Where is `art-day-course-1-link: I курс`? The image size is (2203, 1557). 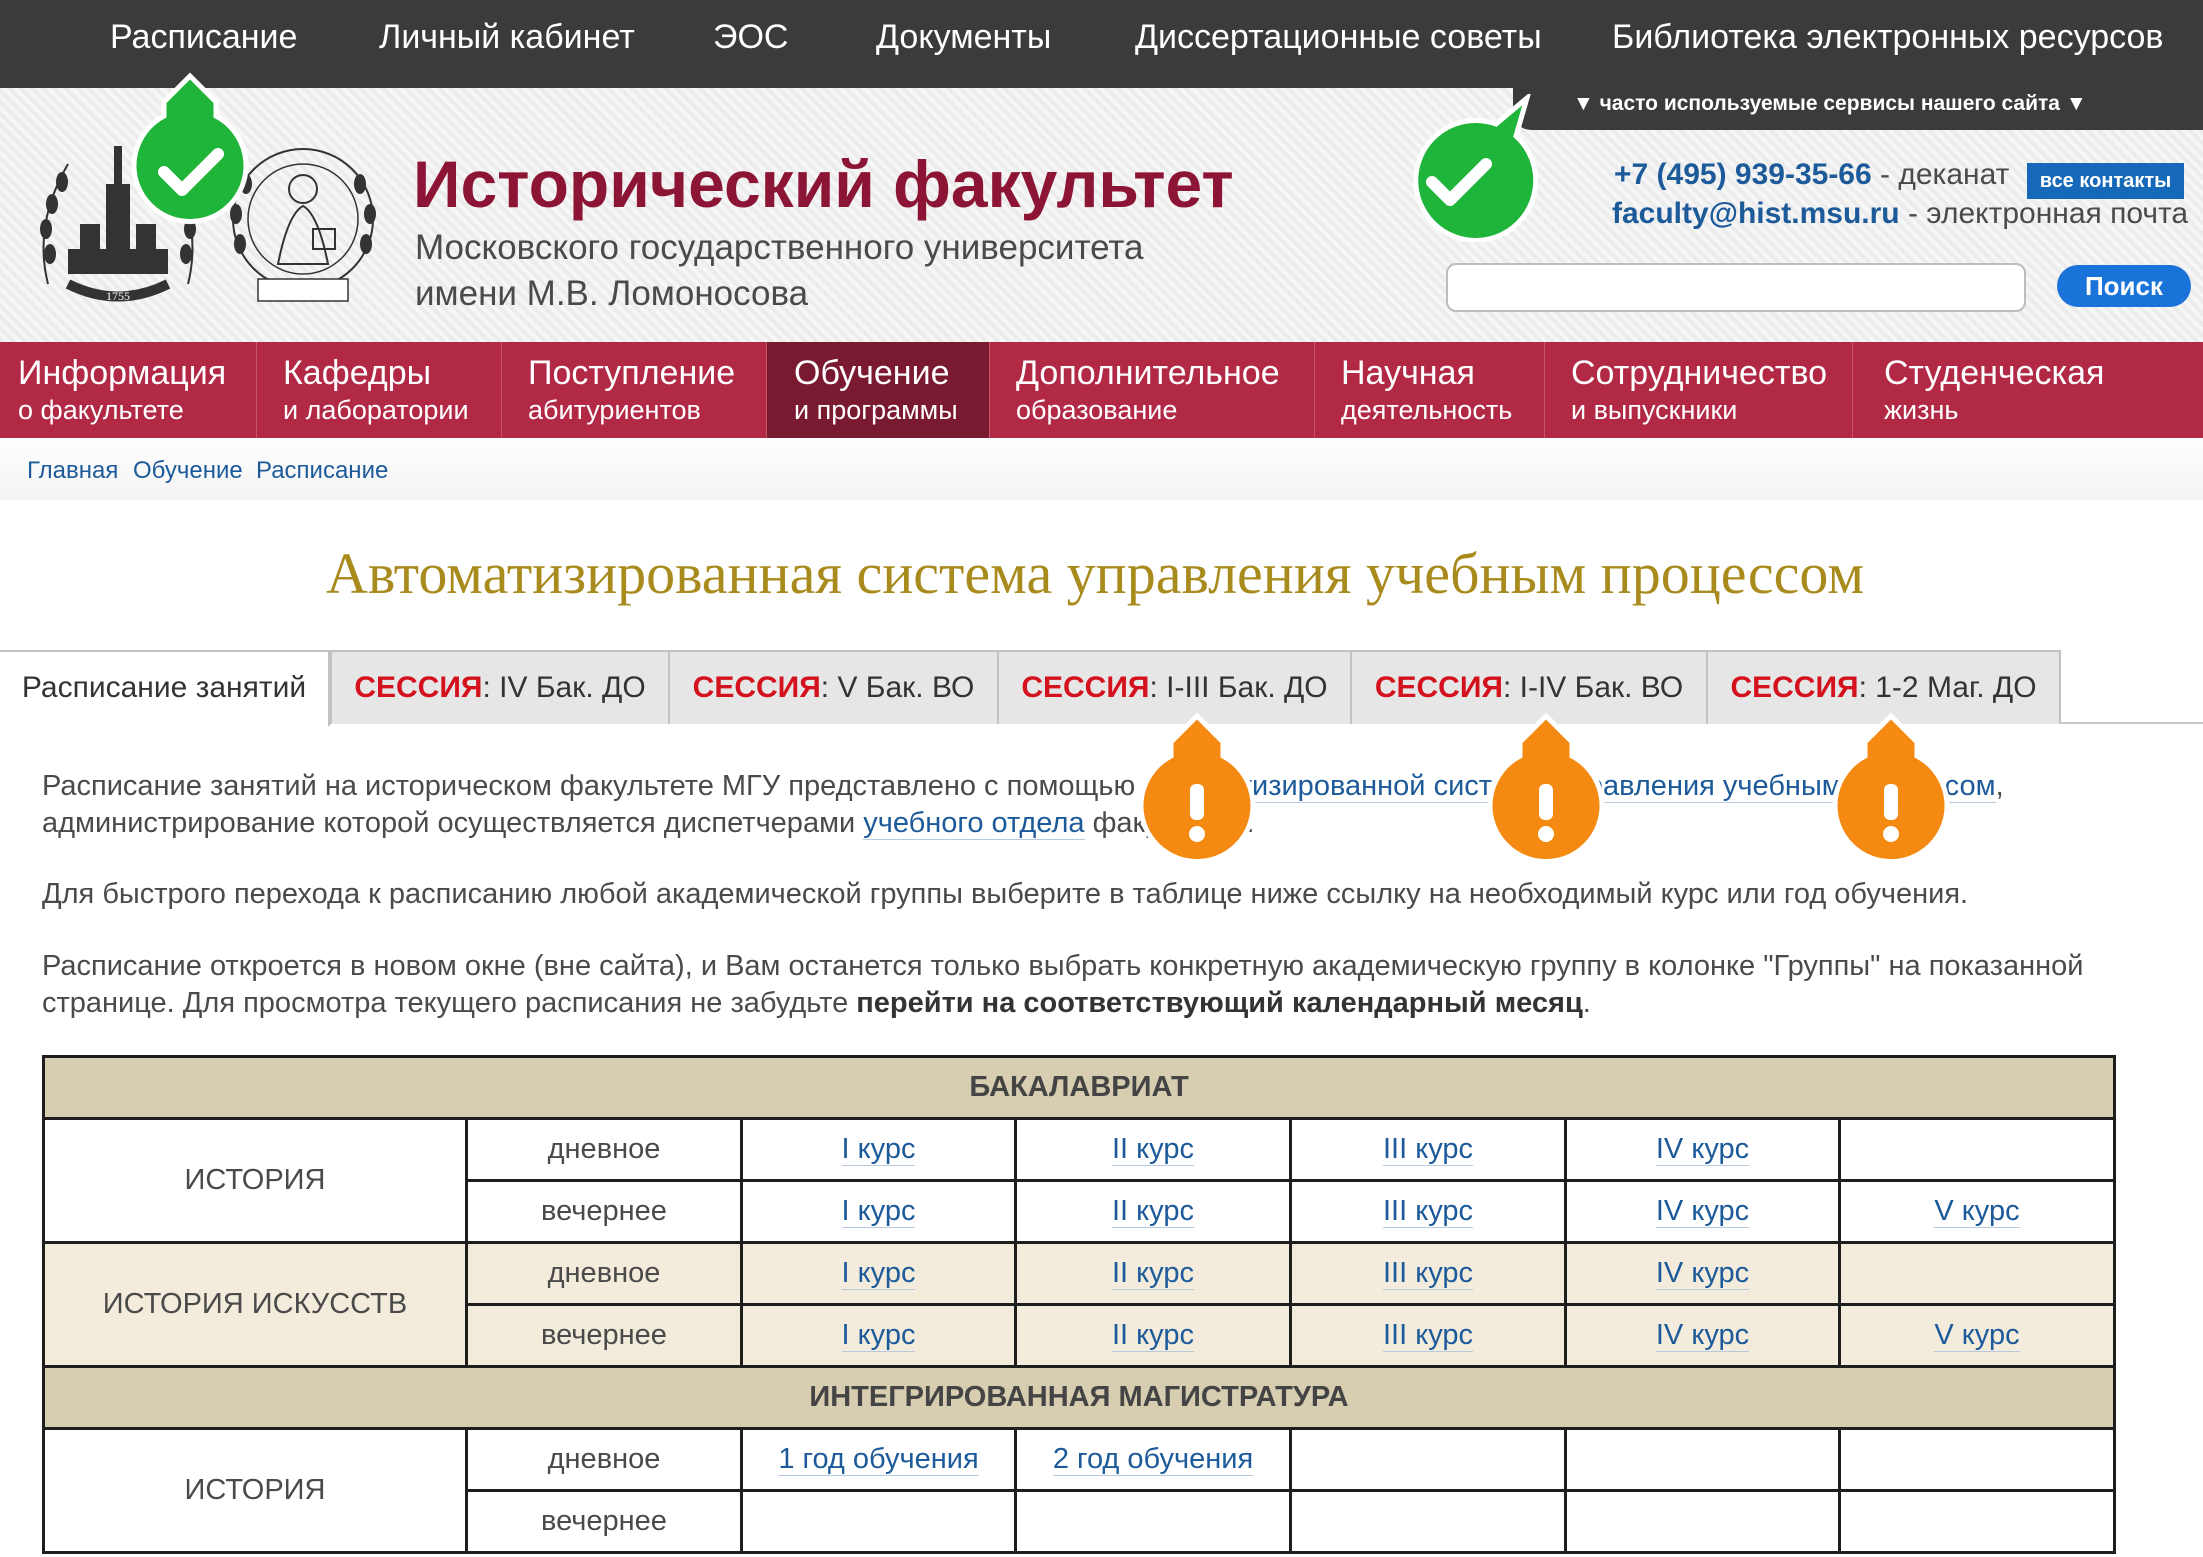
art-day-course-1-link: I курс is located at coordinates (878, 1273).